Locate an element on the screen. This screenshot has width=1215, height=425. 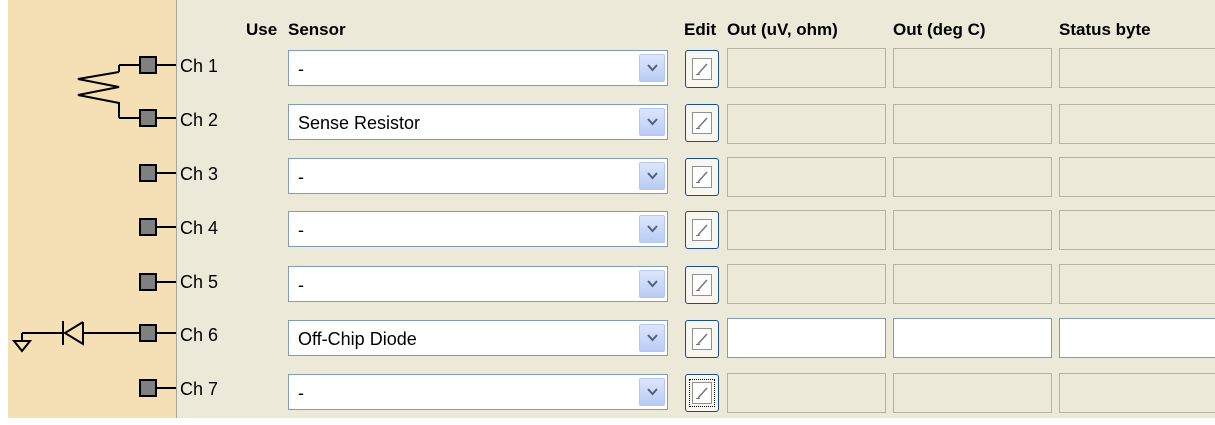
edit-button-ch1 is located at coordinates (702, 69).